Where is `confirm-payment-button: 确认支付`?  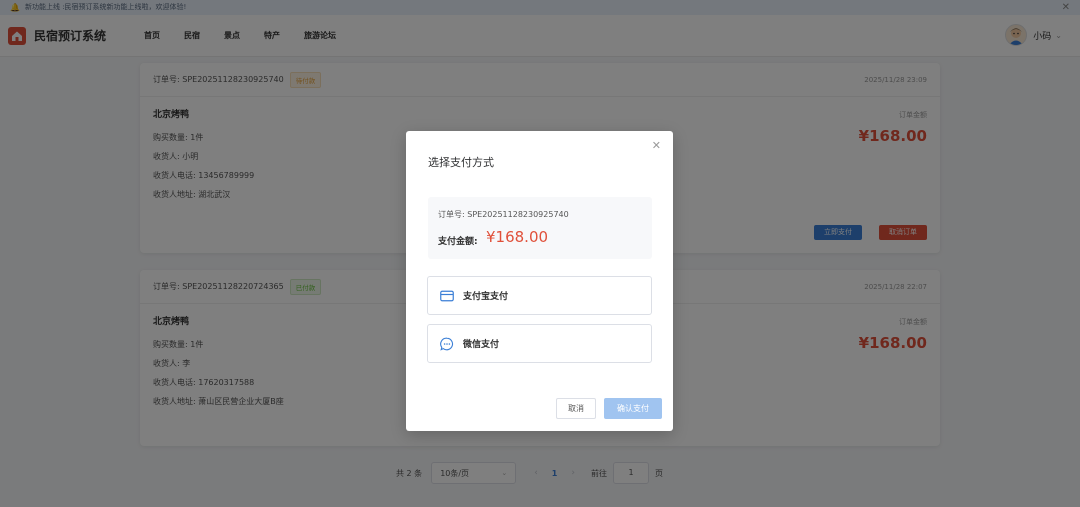
confirm-payment-button: 确认支付 is located at coordinates (633, 408).